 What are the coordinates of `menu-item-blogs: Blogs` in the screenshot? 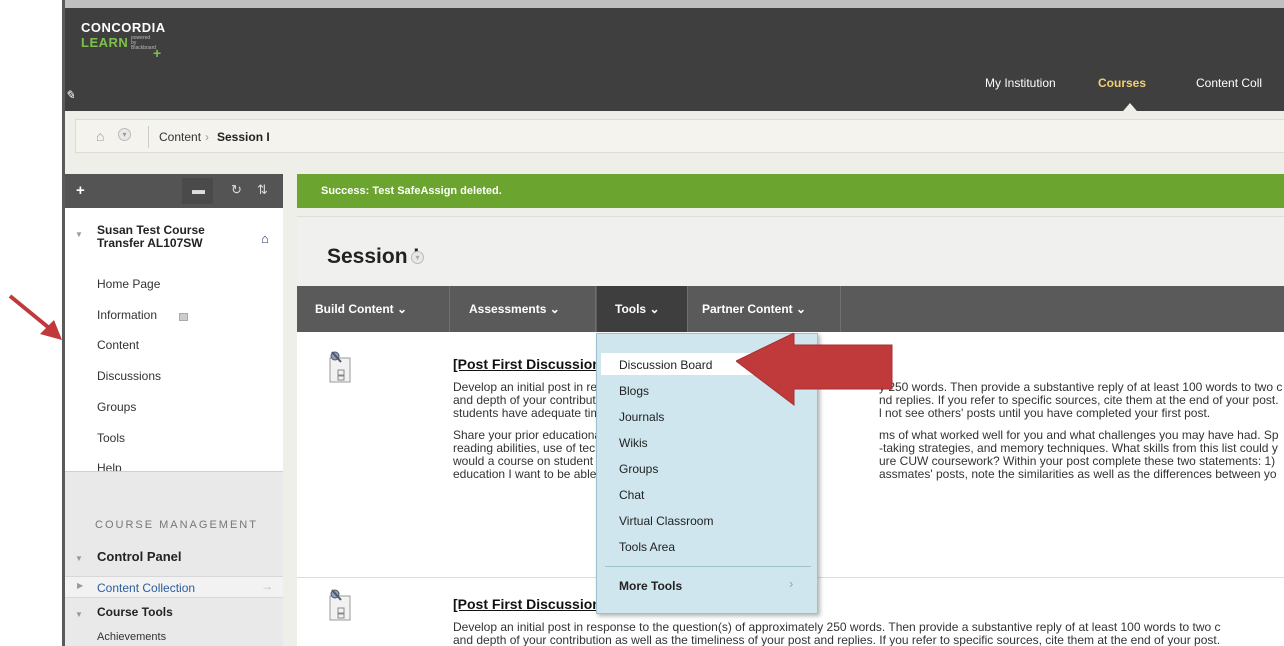 It's located at (634, 391).